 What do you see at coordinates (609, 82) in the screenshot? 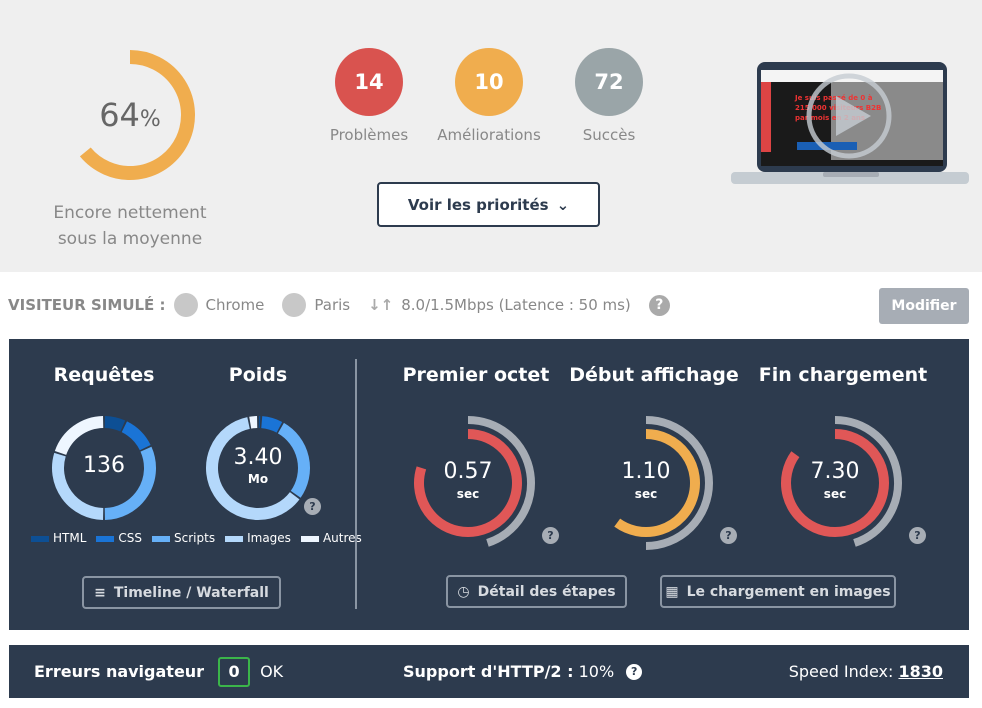
I see `success-count: 72` at bounding box center [609, 82].